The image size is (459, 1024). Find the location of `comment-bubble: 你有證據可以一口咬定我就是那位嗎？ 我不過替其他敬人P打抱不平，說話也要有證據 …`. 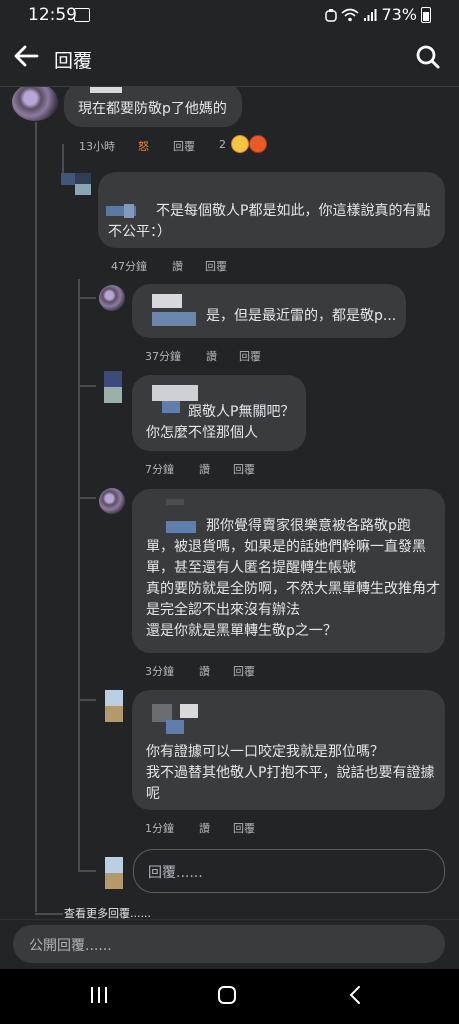

comment-bubble: 你有證據可以一口咬定我就是那位嗎？ 我不過替其他敬人P打抱不平，說話也要有證據 … is located at coordinates (288, 750).